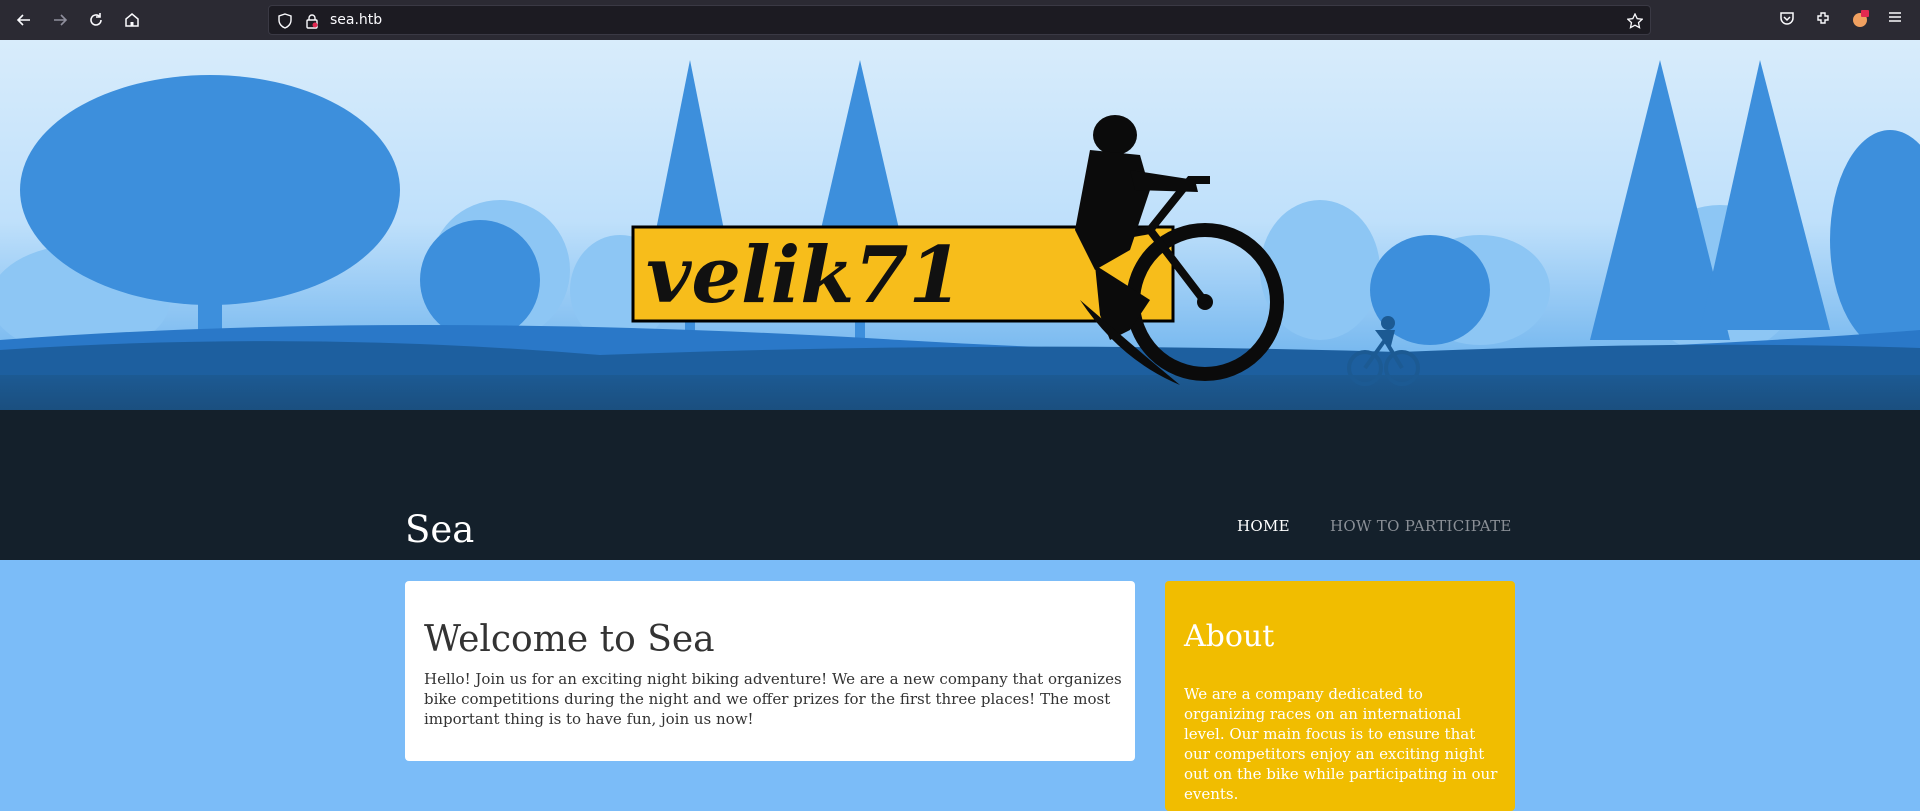 This screenshot has width=1920, height=811. I want to click on menu-icon, so click(1895, 19).